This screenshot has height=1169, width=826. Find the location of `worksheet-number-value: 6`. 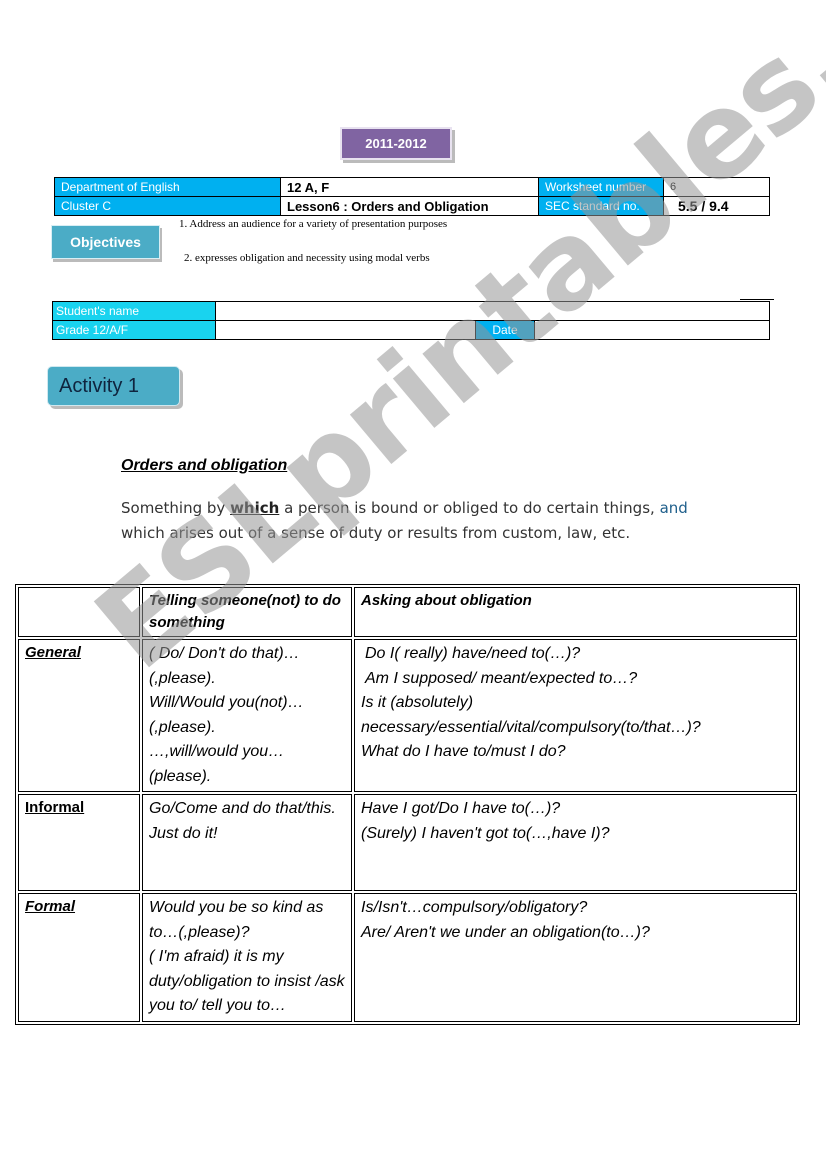

worksheet-number-value: 6 is located at coordinates (716, 187).